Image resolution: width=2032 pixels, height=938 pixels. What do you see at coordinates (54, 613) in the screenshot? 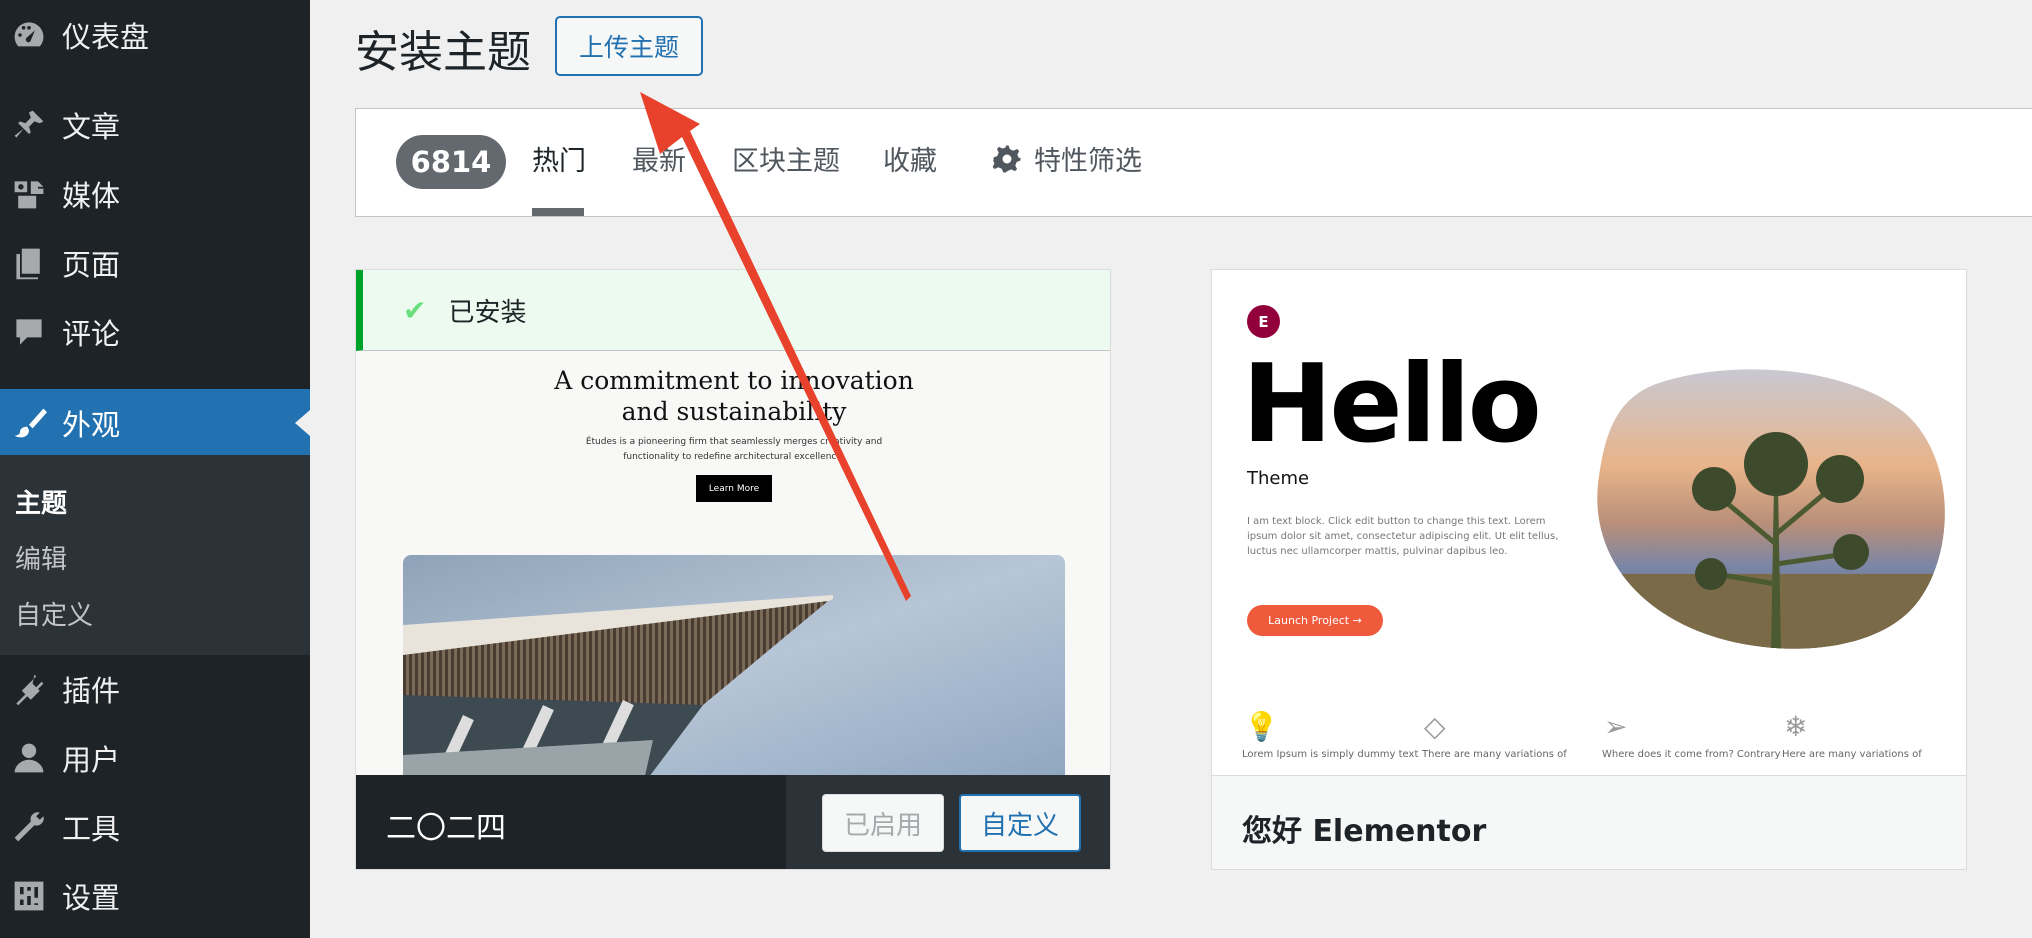
I see `submenu-item-customize: 自定义` at bounding box center [54, 613].